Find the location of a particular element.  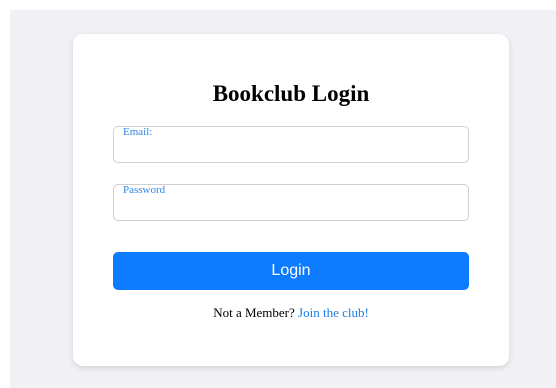

password-label: Password is located at coordinates (144, 190).